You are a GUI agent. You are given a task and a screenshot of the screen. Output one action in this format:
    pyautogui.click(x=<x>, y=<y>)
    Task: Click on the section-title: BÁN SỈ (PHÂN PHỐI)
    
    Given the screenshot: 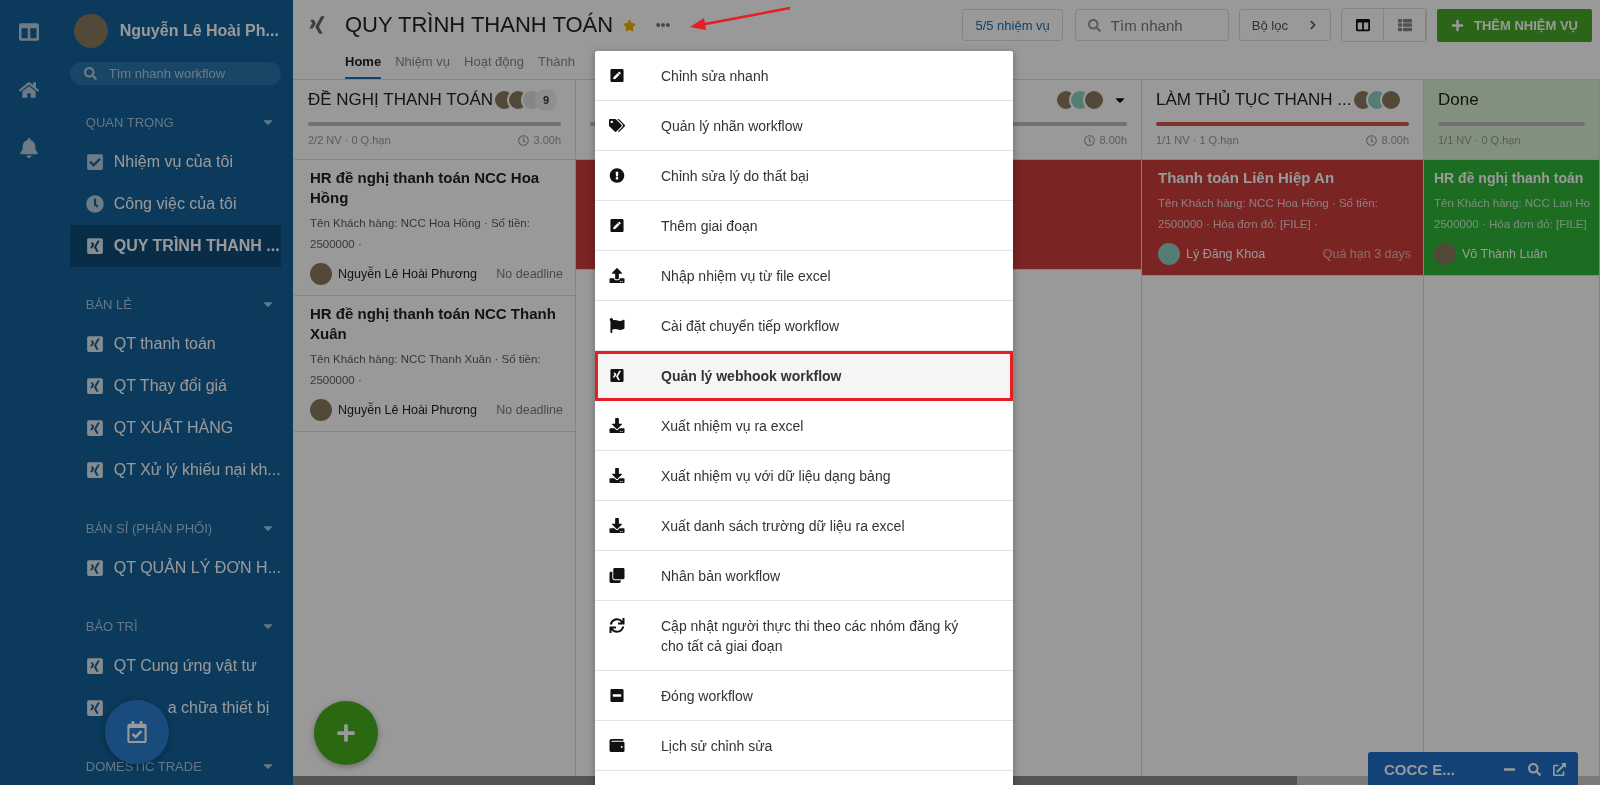 What is the action you would take?
    pyautogui.click(x=149, y=528)
    